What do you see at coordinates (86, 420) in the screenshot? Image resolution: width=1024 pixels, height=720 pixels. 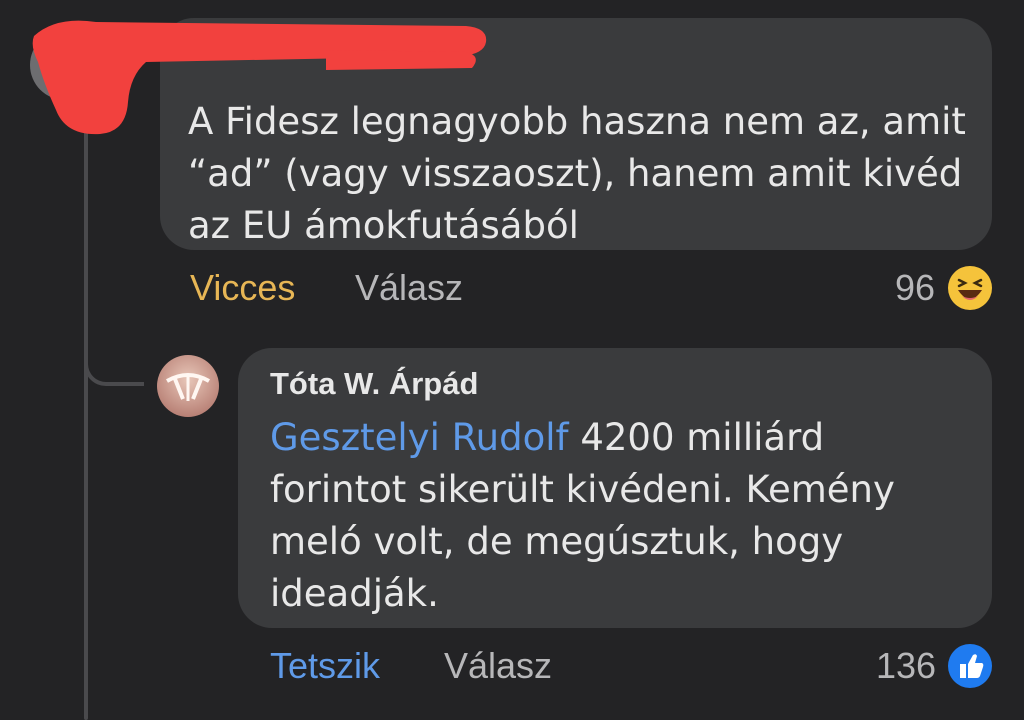 I see `thread-line` at bounding box center [86, 420].